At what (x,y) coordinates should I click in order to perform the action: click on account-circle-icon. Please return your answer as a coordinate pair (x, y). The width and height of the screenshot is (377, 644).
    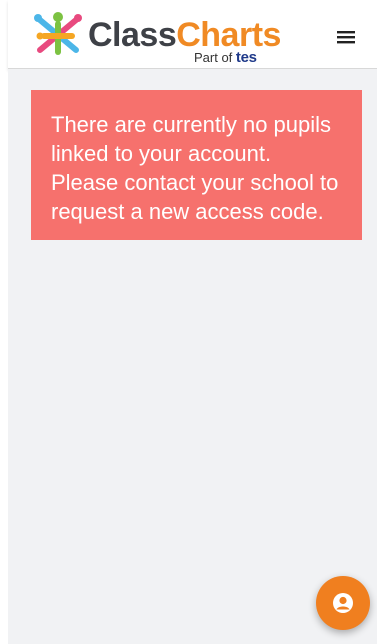
    Looking at the image, I should click on (343, 603).